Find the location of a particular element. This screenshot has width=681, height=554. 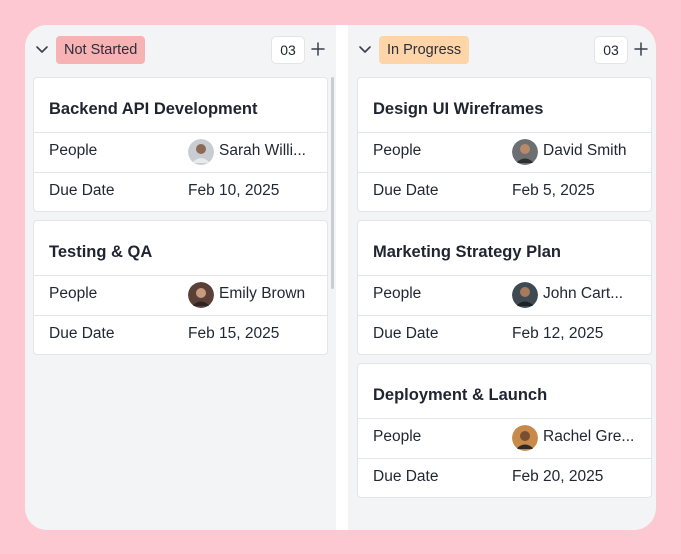

column-divider is located at coordinates (342, 277).